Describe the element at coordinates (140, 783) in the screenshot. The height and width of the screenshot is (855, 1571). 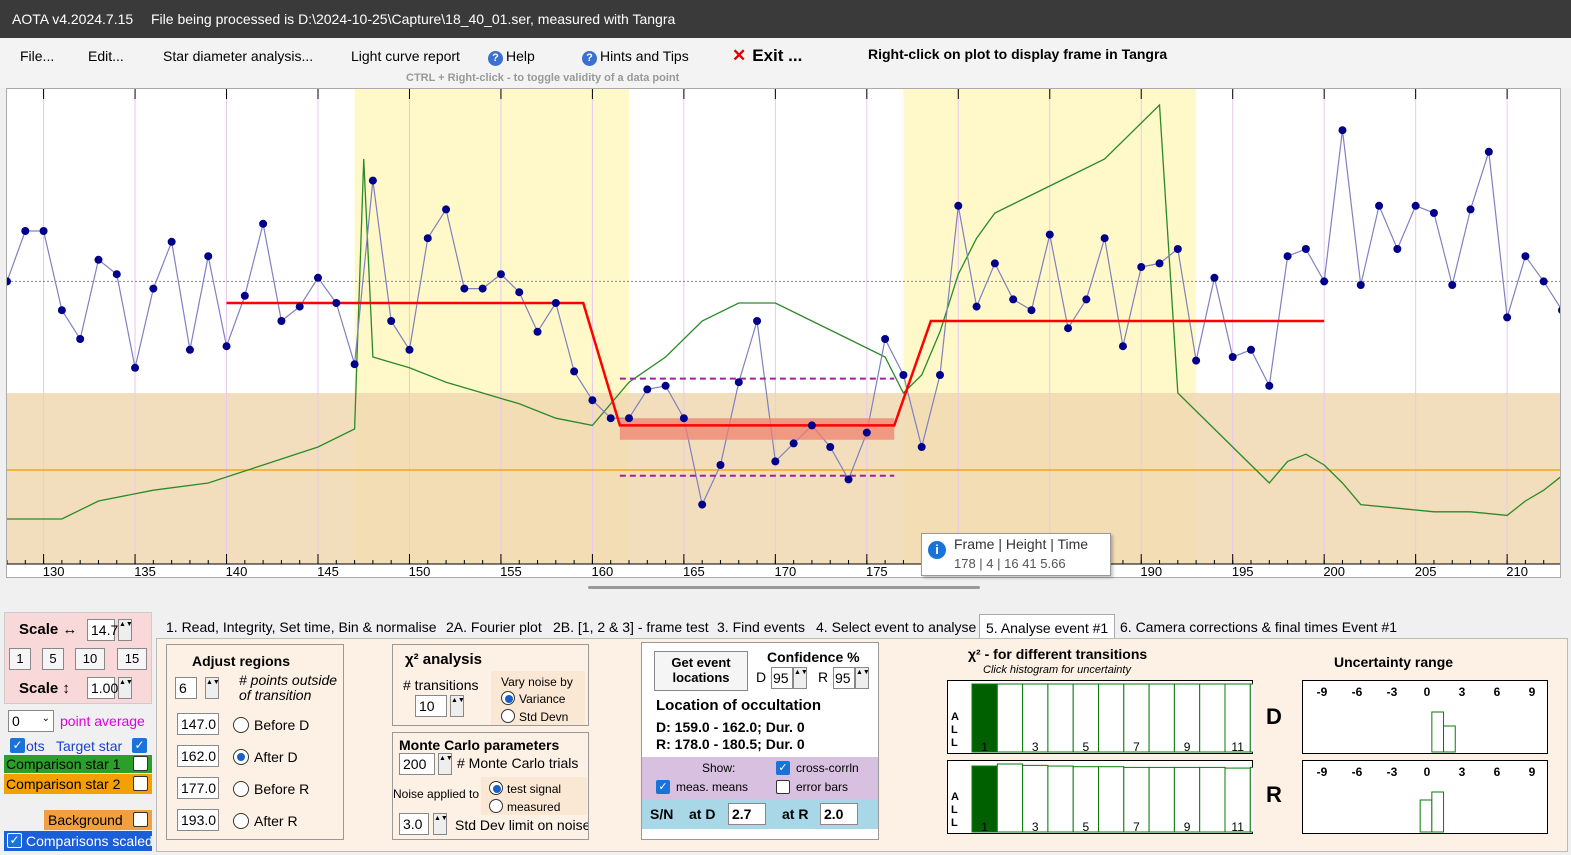
I see `comp2-checkbox` at that location.